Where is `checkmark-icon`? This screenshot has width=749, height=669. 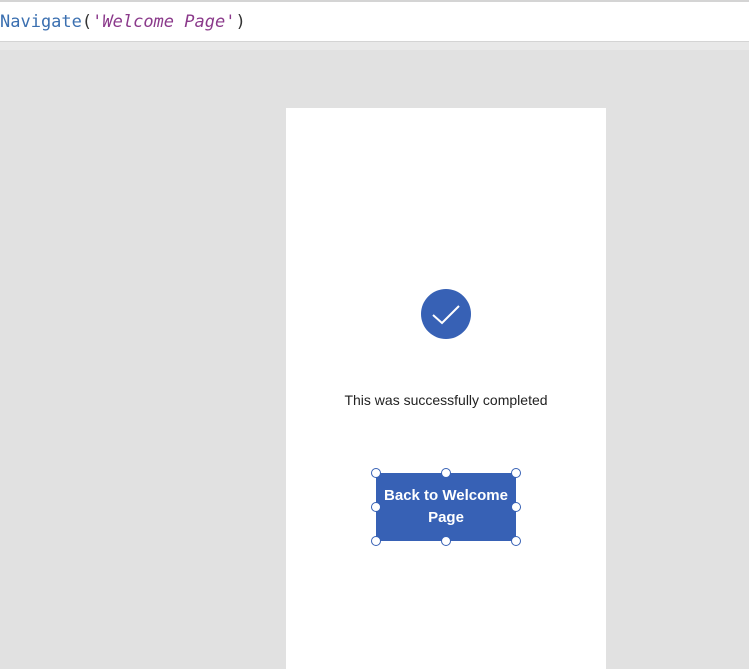
checkmark-icon is located at coordinates (446, 314).